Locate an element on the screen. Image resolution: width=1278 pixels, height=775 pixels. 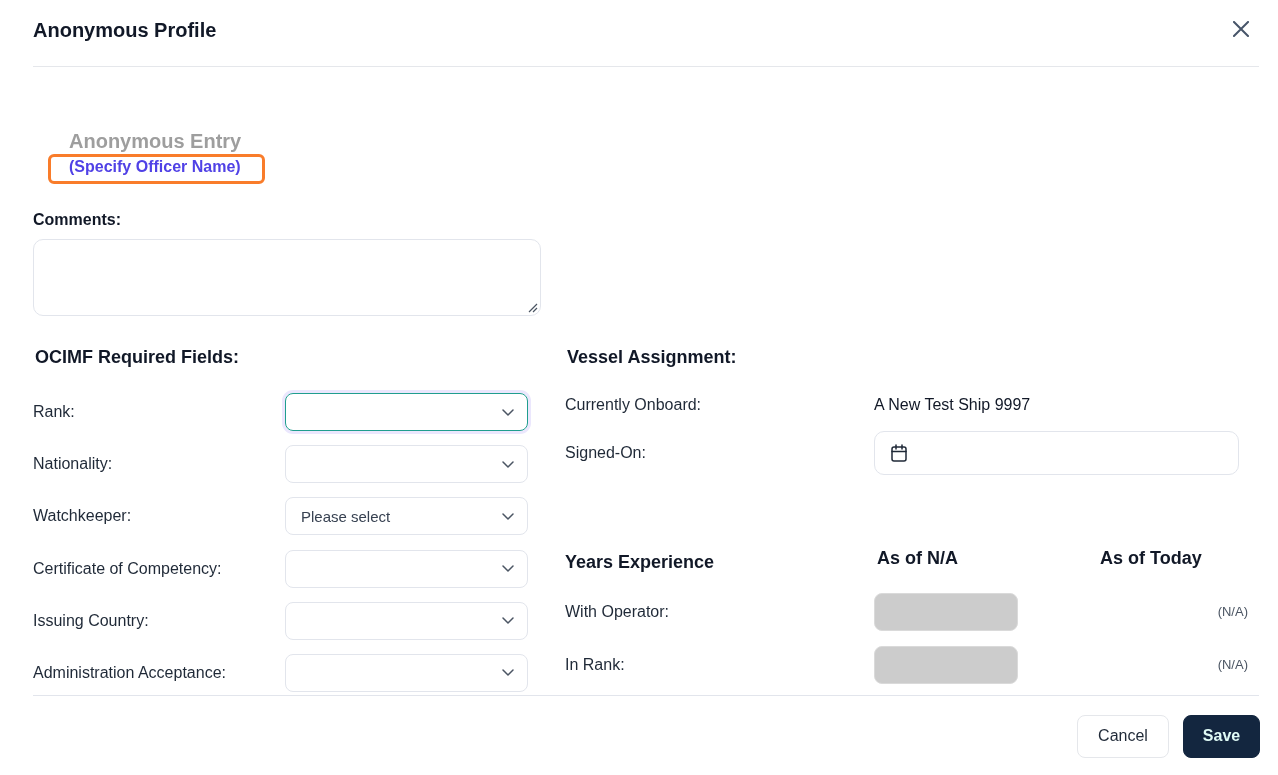
save-button: Save is located at coordinates (1221, 736).